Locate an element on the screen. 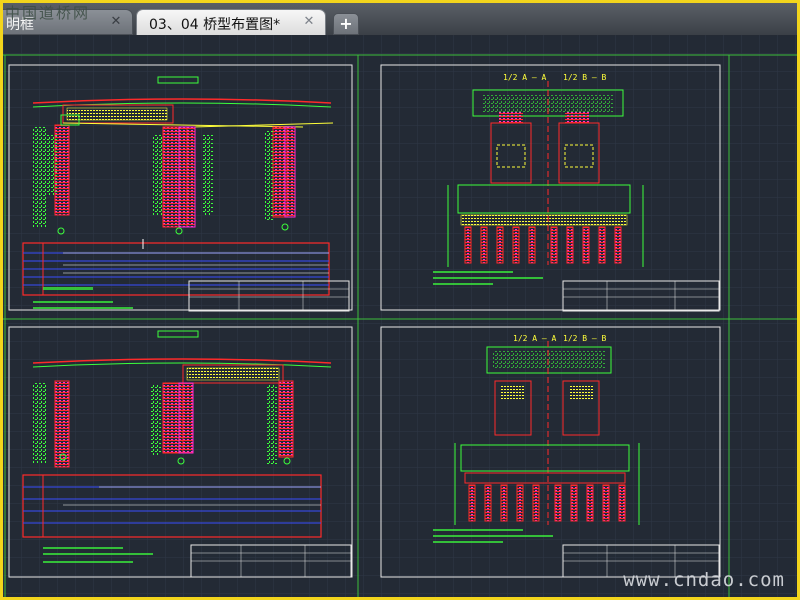 The height and width of the screenshot is (600, 800). section-label-top-a: 1/2 A — A is located at coordinates (525, 77).